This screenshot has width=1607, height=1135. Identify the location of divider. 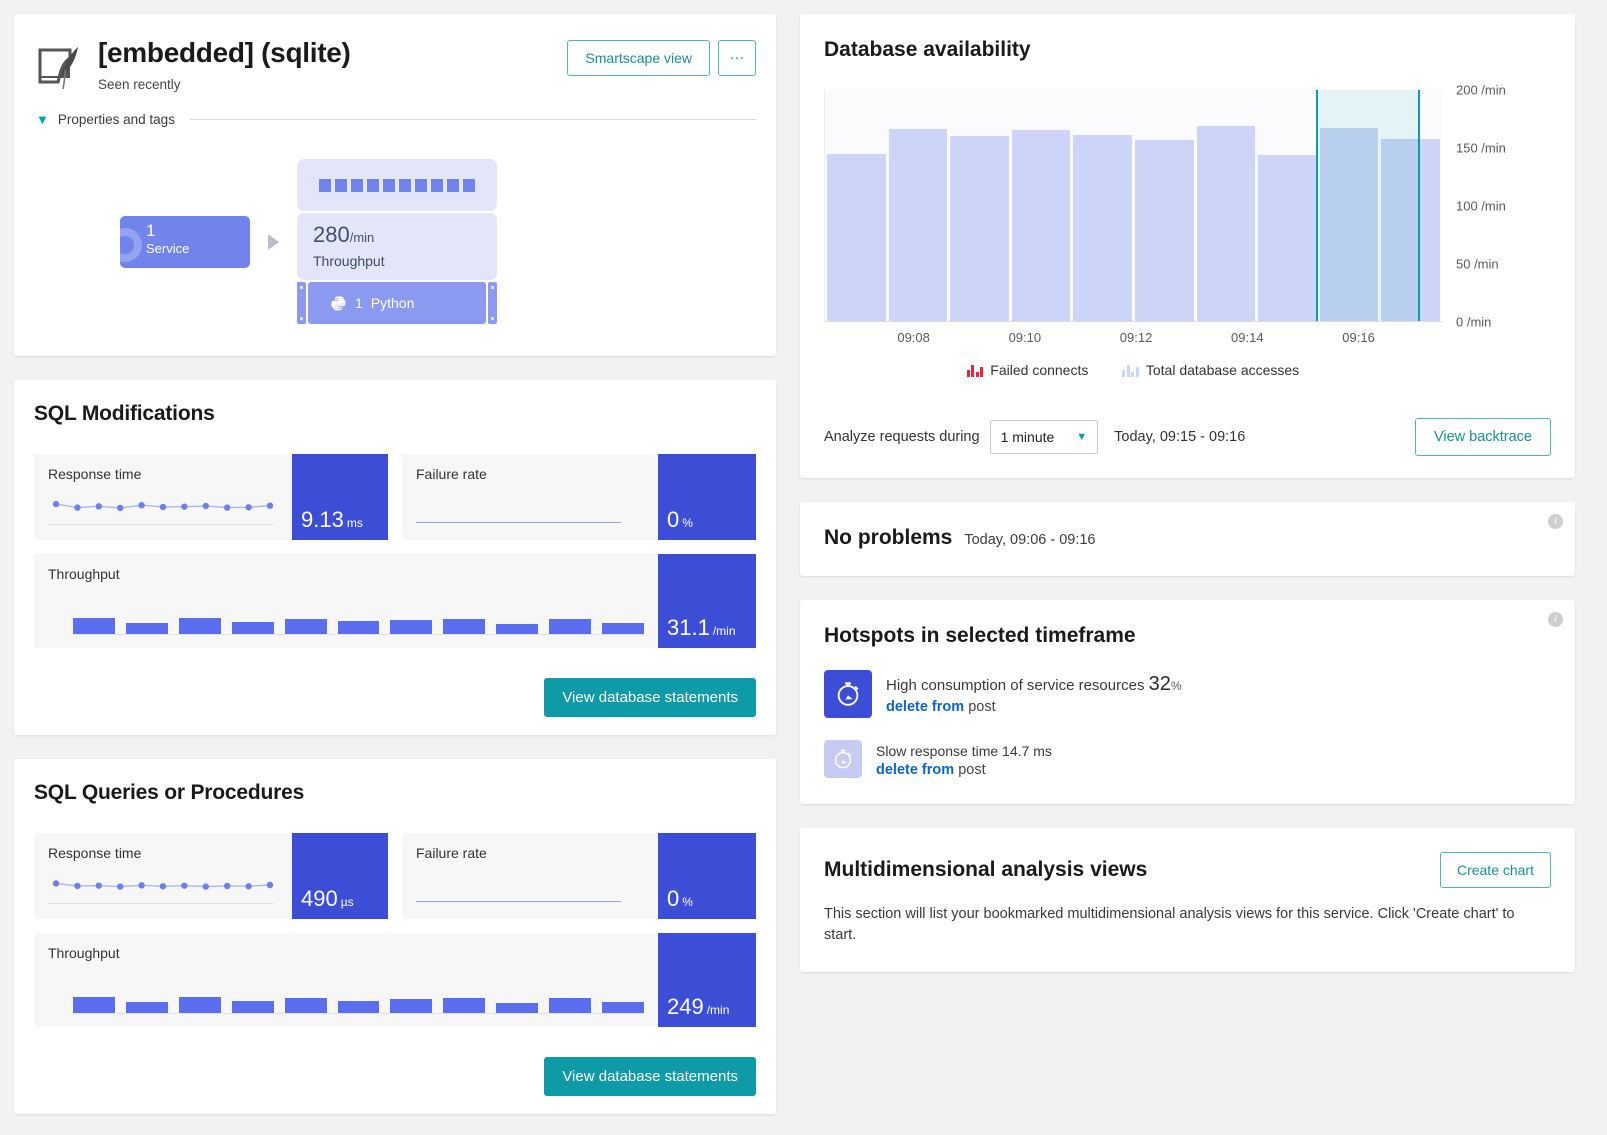
(472, 119).